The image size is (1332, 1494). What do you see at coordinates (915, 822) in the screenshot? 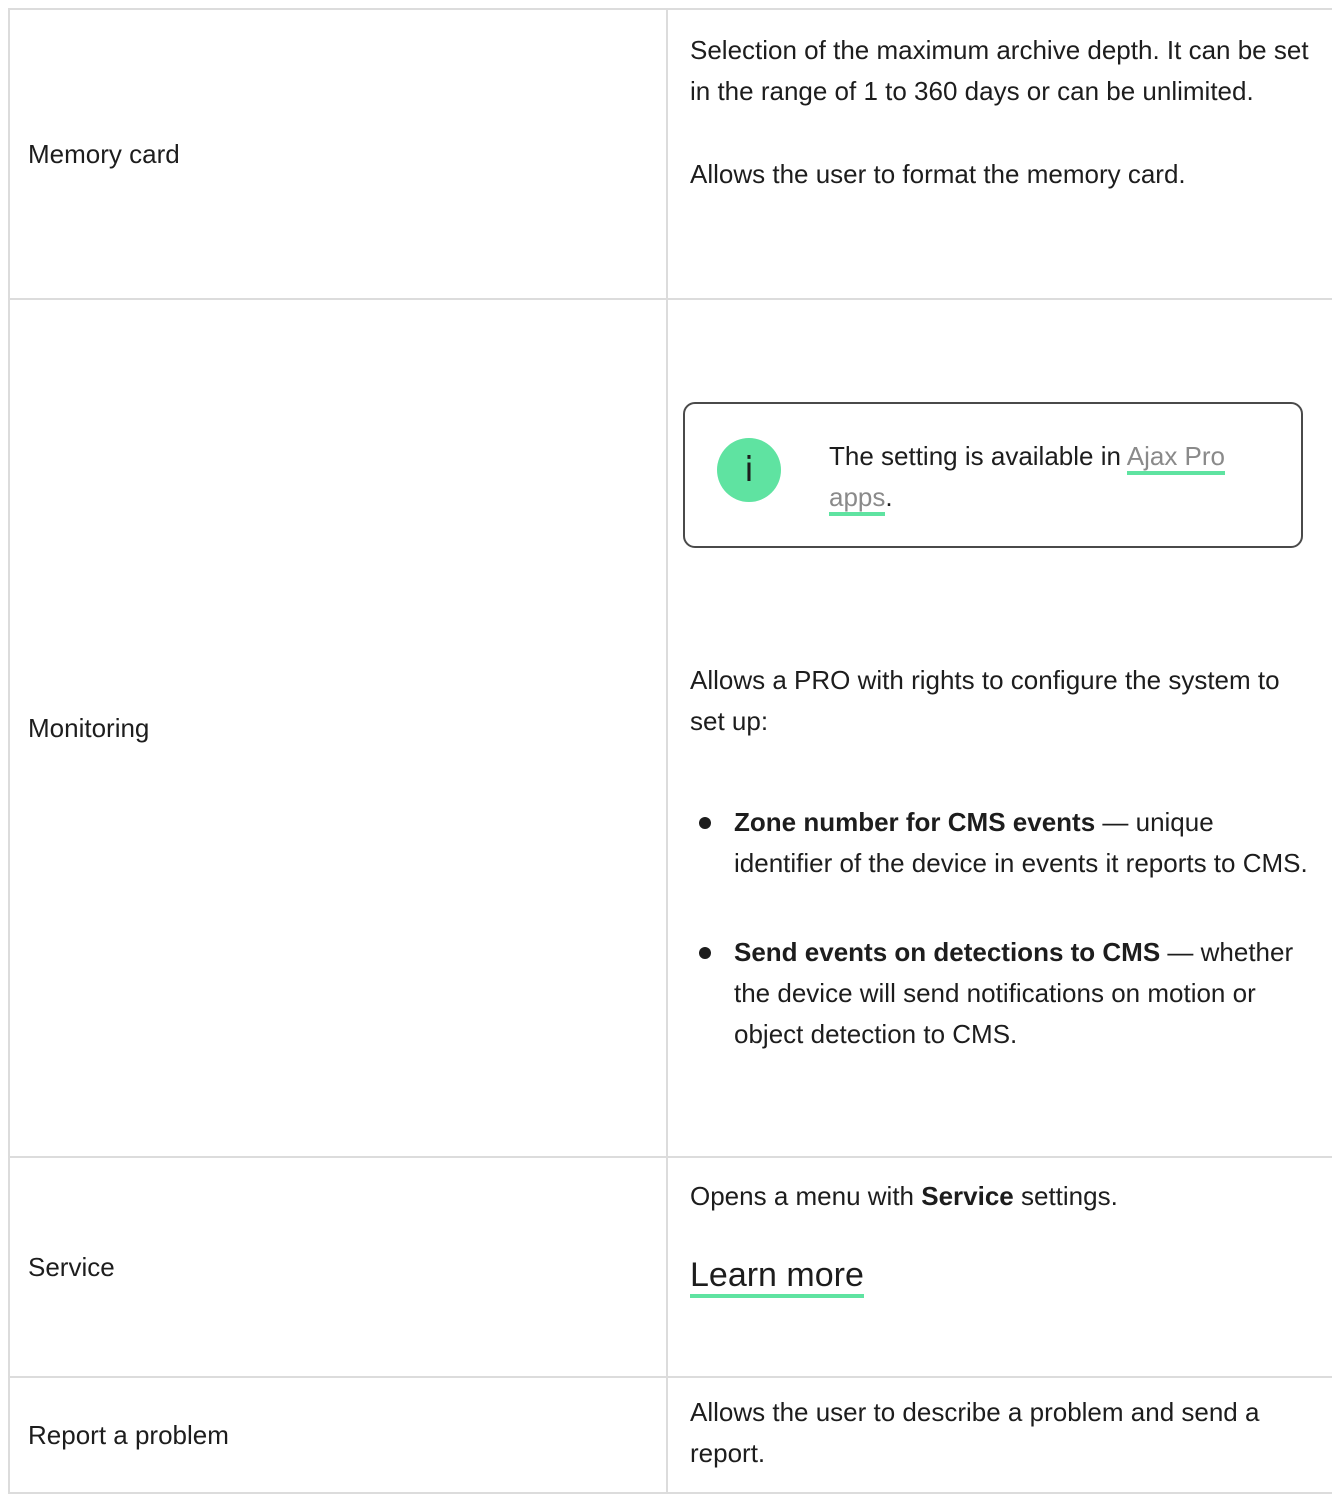
I see `bullet-term: Zone number for CMS events` at bounding box center [915, 822].